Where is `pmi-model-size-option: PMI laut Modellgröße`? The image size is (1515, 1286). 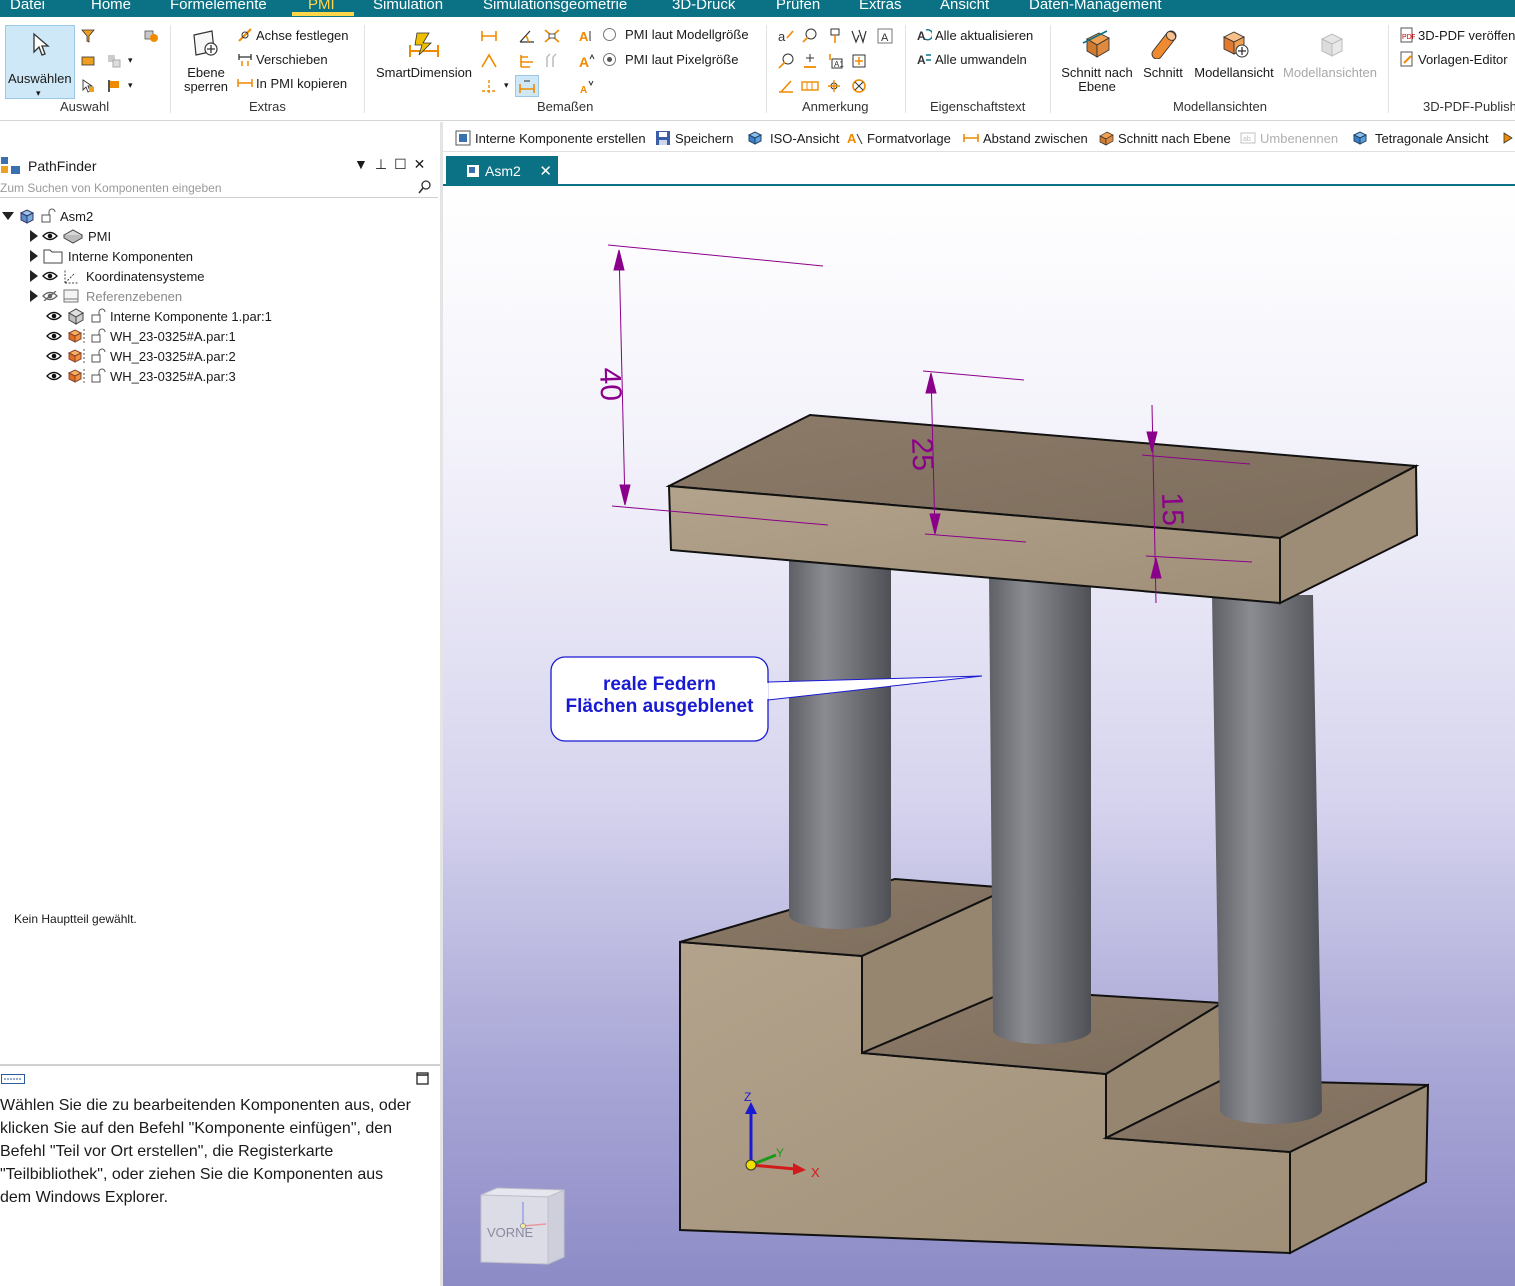 pmi-model-size-option: PMI laut Modellgröße is located at coordinates (676, 34).